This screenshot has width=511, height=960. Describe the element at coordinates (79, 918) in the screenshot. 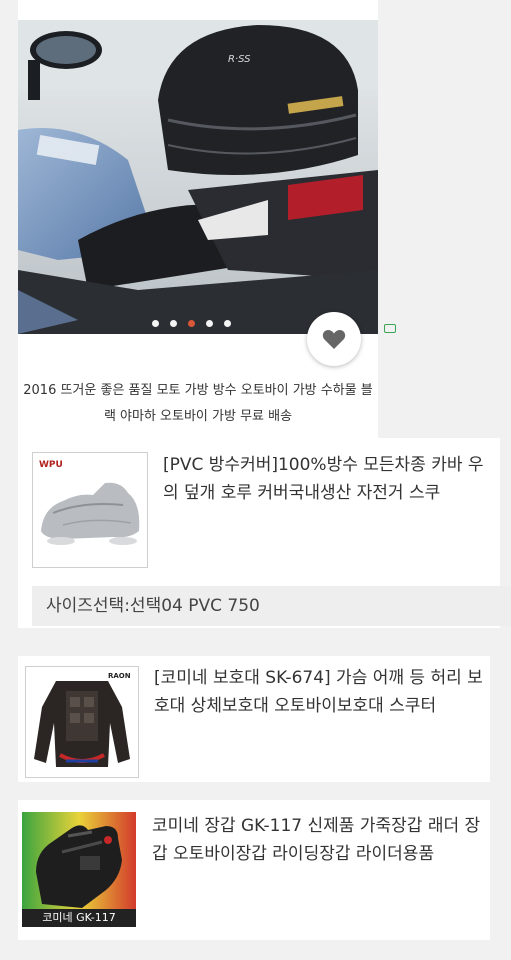

I see `thumbnail-caption: 코미네 GK-117` at that location.